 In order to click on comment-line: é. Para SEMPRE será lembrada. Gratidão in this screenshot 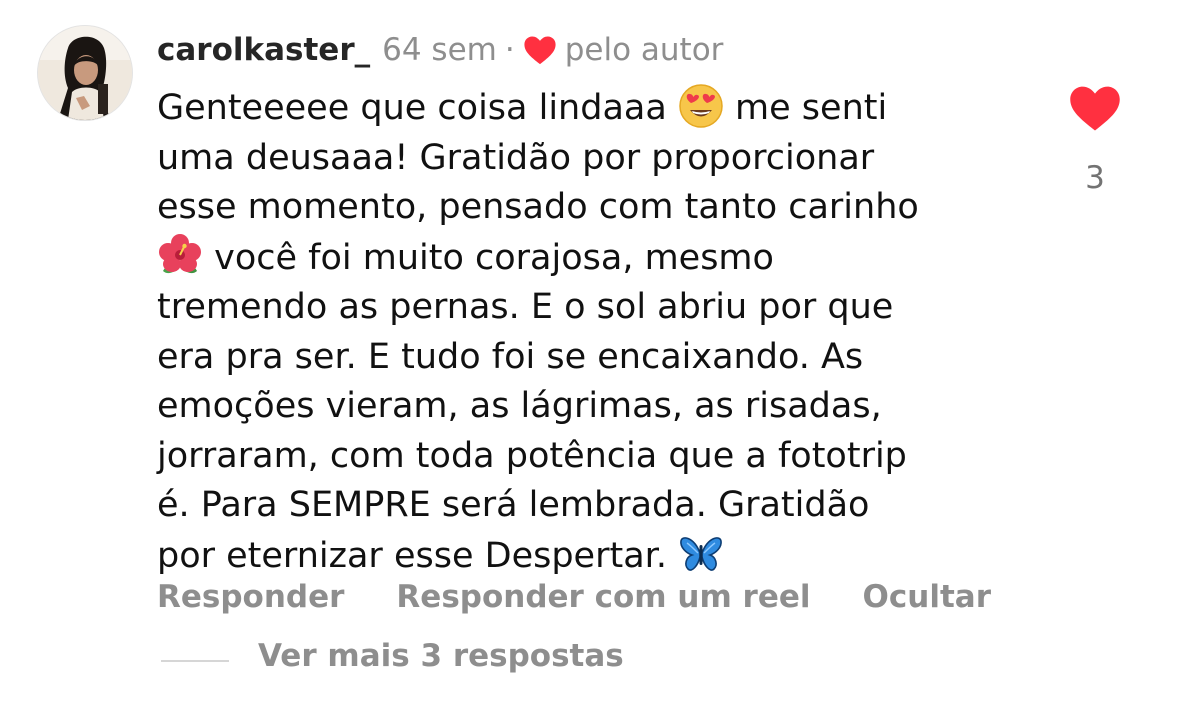, I will do `click(513, 505)`.